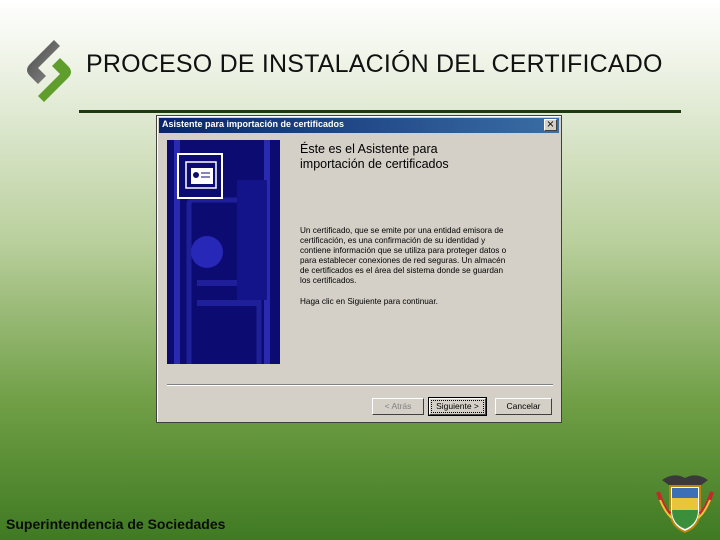 The width and height of the screenshot is (720, 540). I want to click on title-divider, so click(380, 111).